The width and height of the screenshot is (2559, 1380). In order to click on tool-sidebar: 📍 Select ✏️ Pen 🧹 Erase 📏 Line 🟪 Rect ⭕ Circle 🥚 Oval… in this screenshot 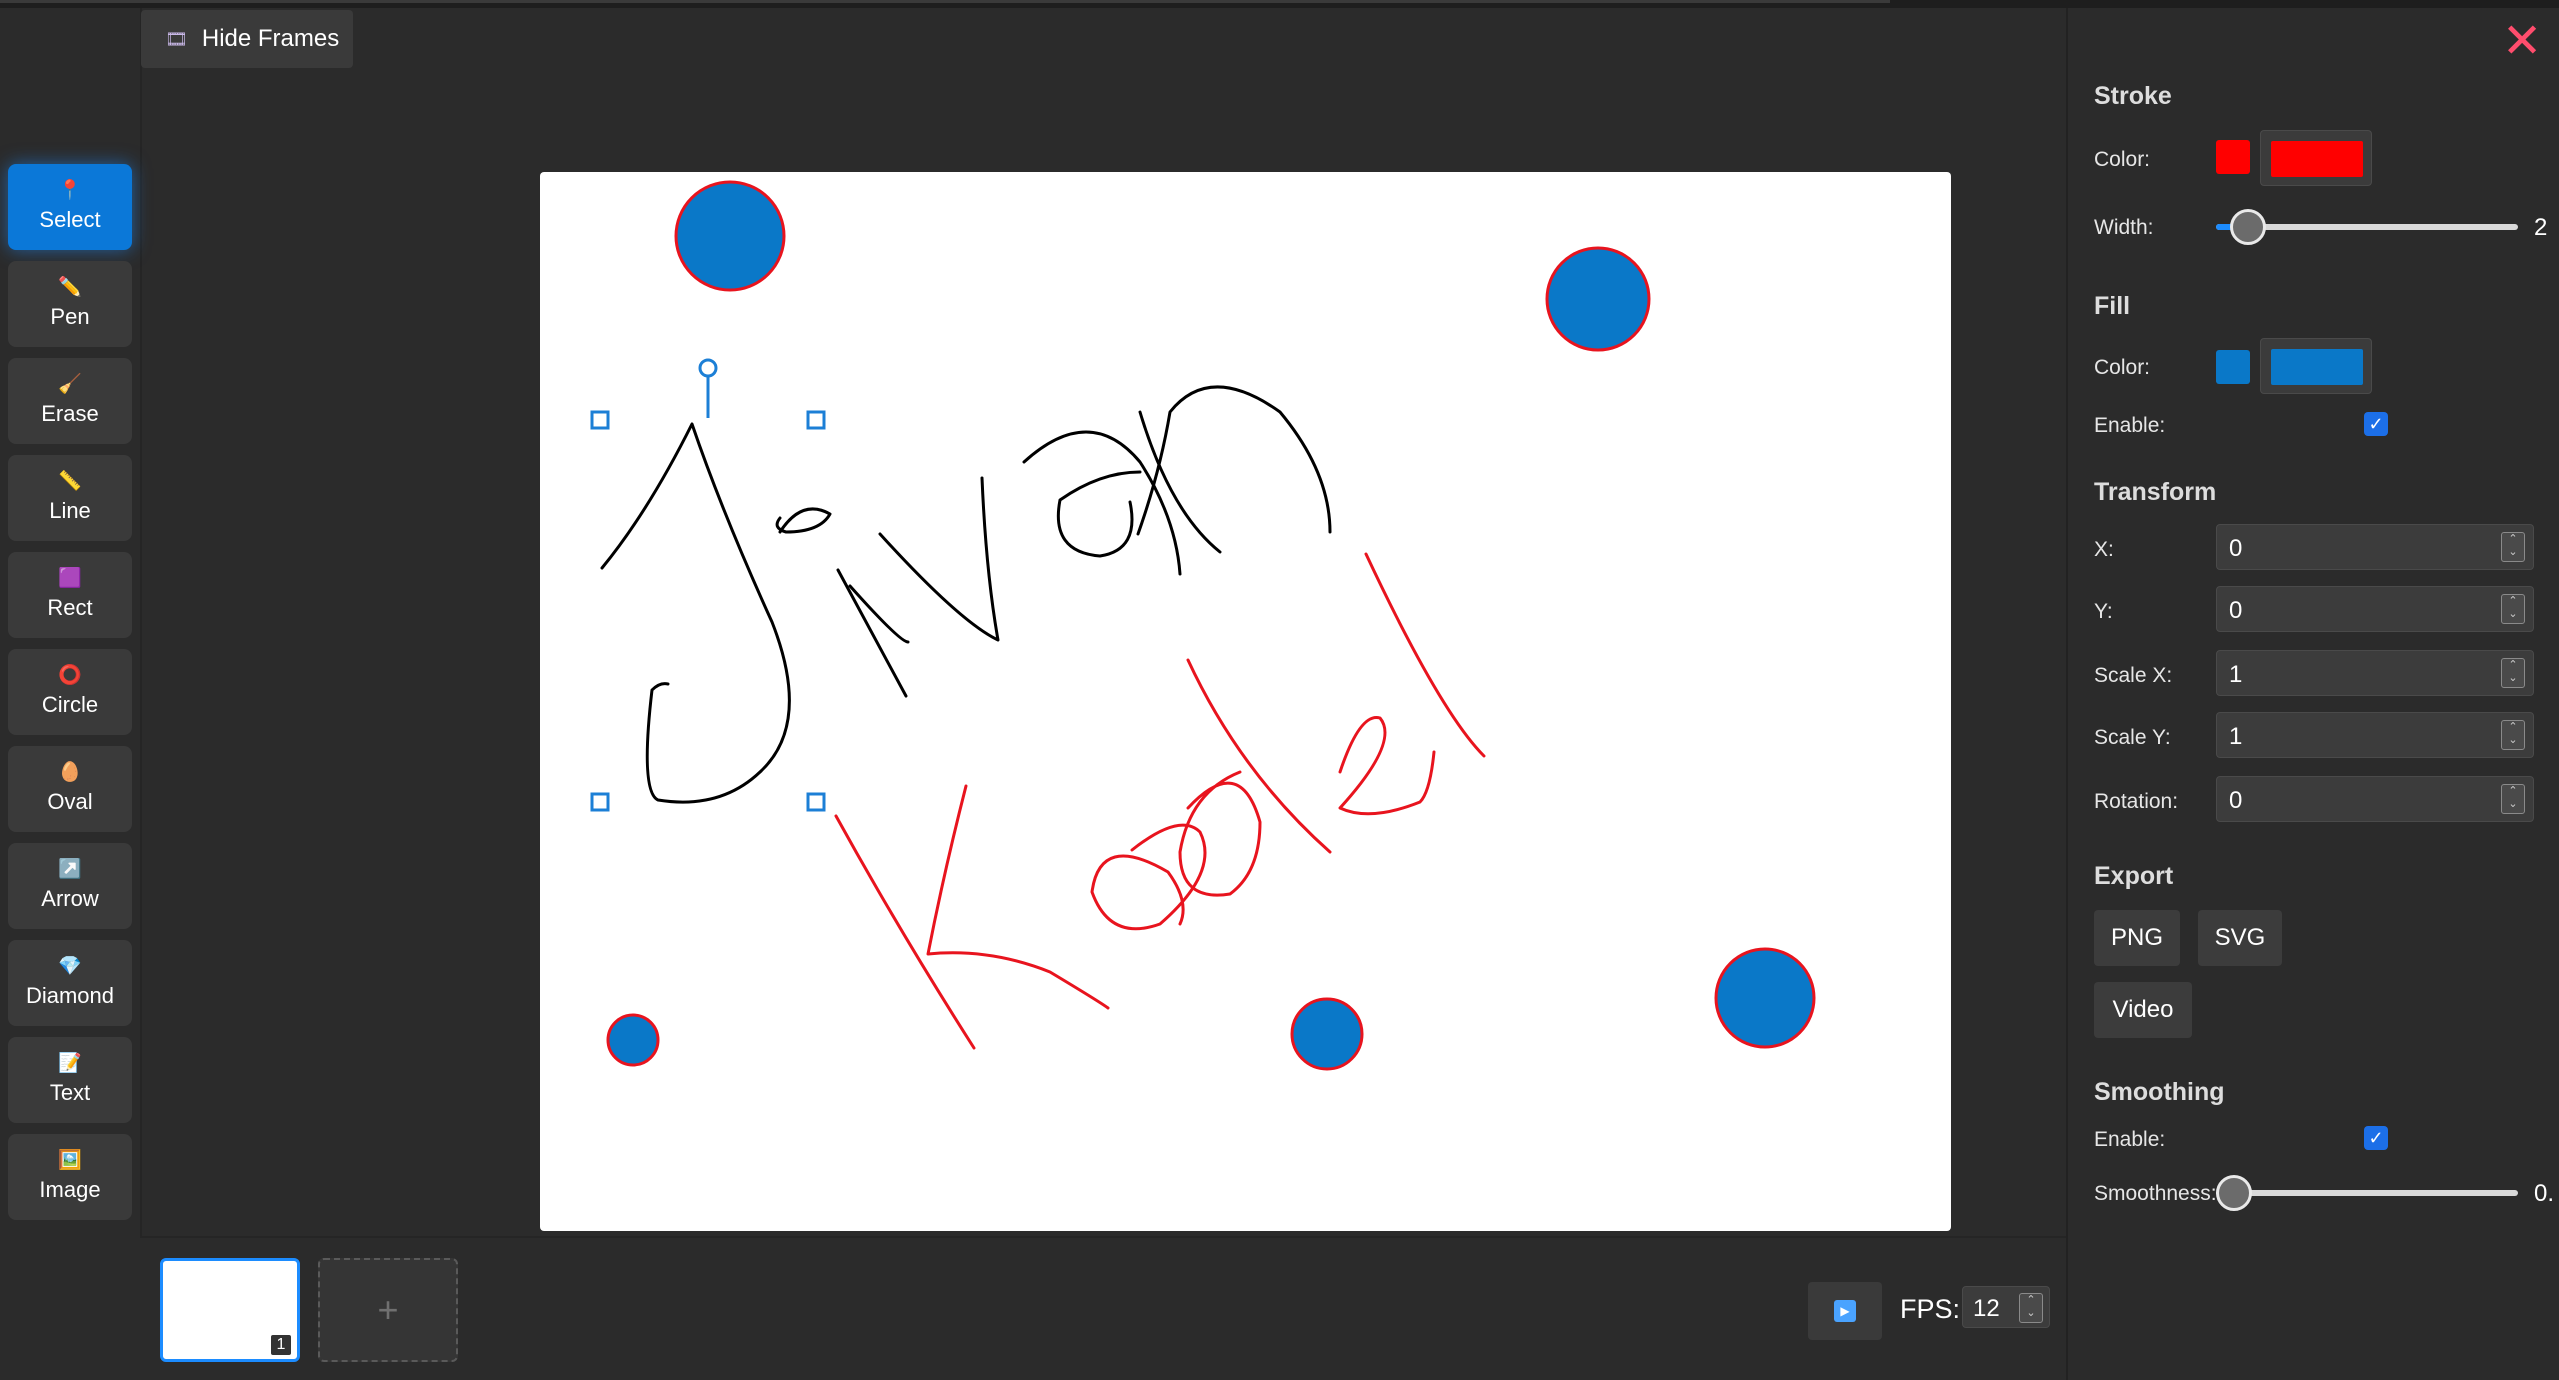, I will do `click(70, 694)`.